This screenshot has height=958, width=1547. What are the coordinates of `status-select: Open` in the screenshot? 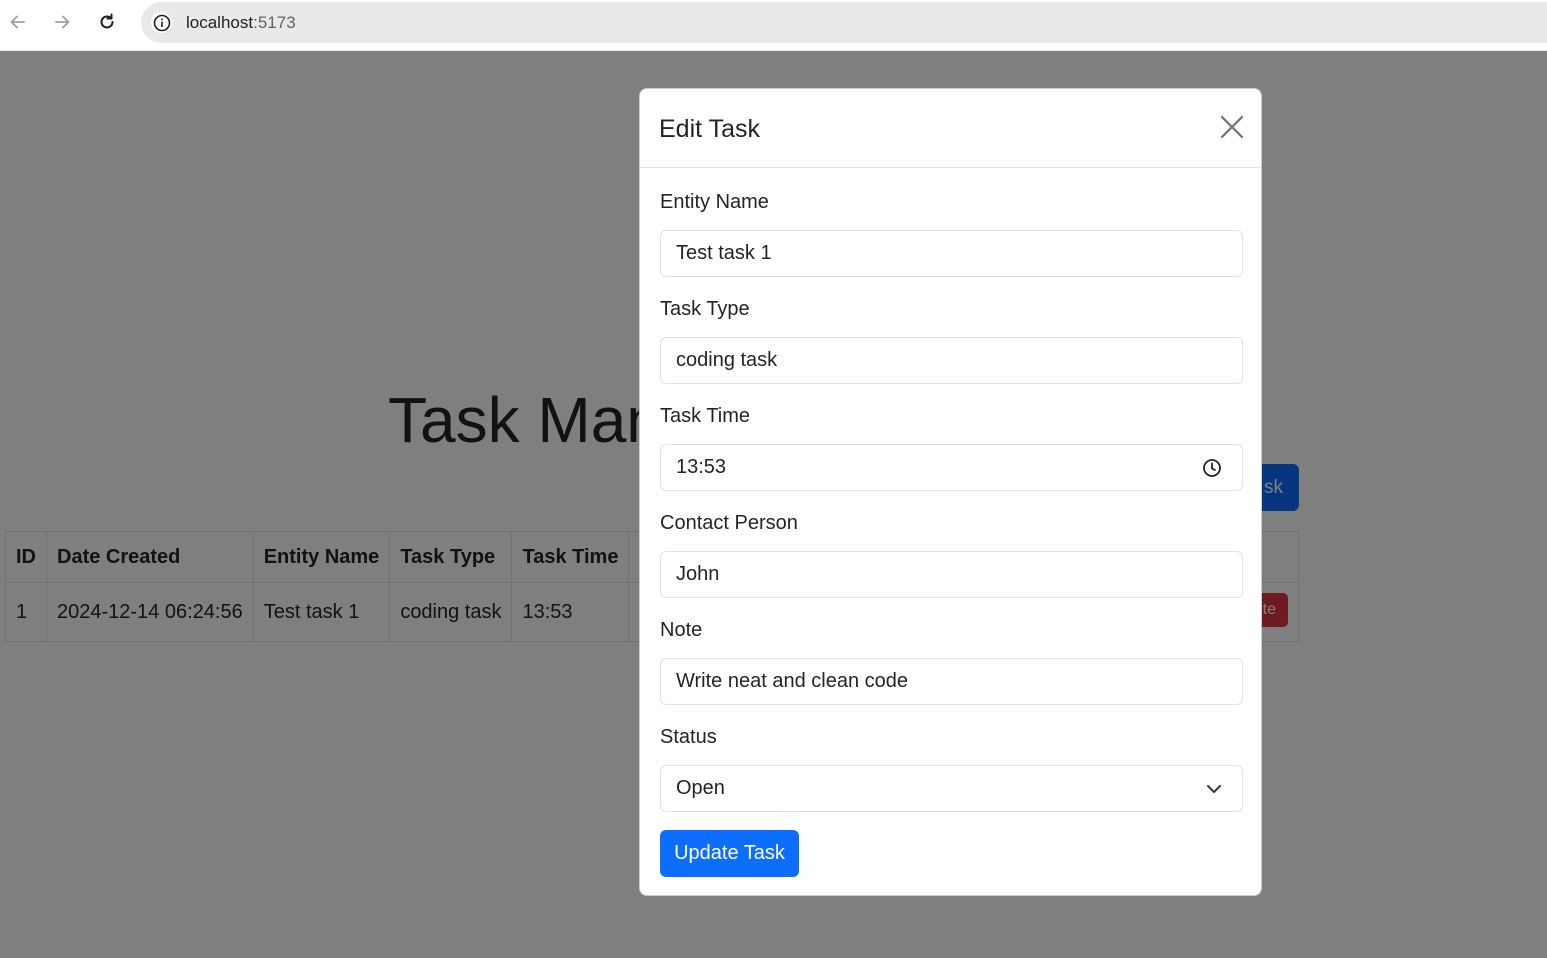 It's located at (951, 788).